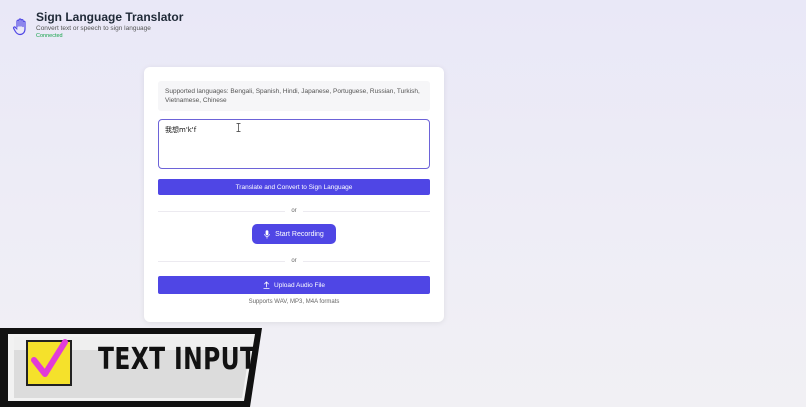 Image resolution: width=806 pixels, height=407 pixels. Describe the element at coordinates (19, 27) in the screenshot. I see `hand-icon` at that location.